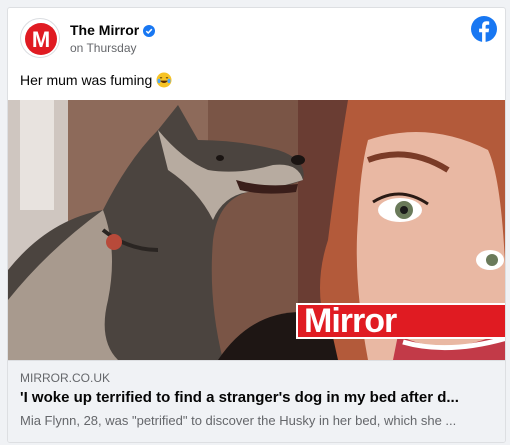 This screenshot has height=445, width=510. Describe the element at coordinates (65, 378) in the screenshot. I see `link-domain: MIRROR.CO.UK` at that location.